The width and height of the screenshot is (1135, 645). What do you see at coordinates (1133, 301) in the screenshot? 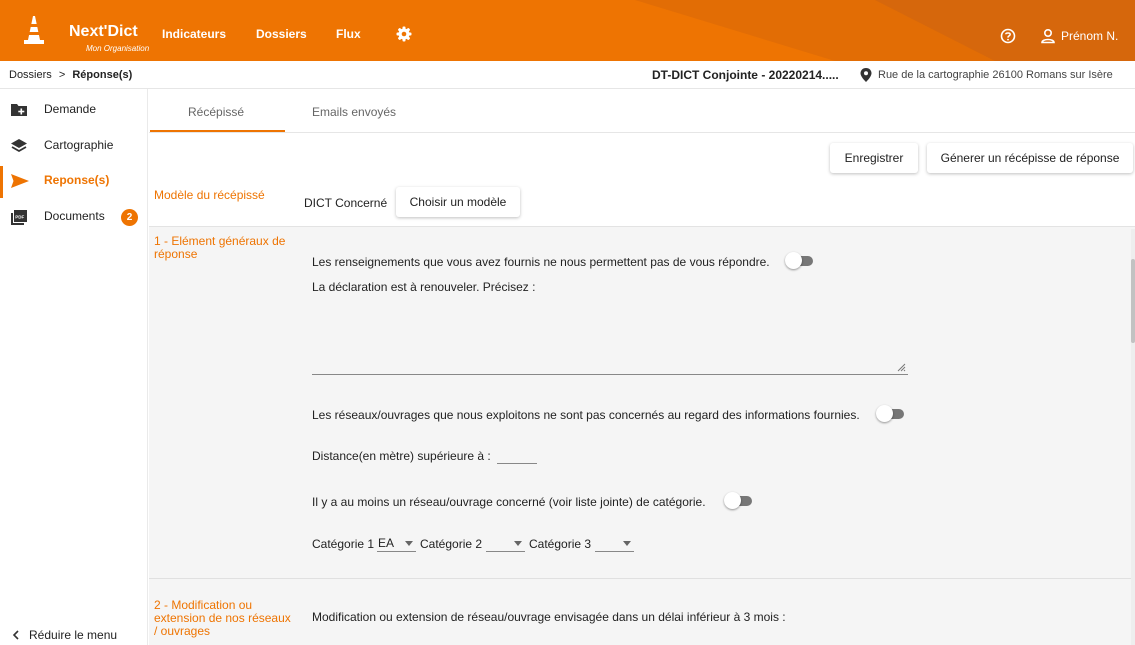
I see `scrollbar-thumb` at bounding box center [1133, 301].